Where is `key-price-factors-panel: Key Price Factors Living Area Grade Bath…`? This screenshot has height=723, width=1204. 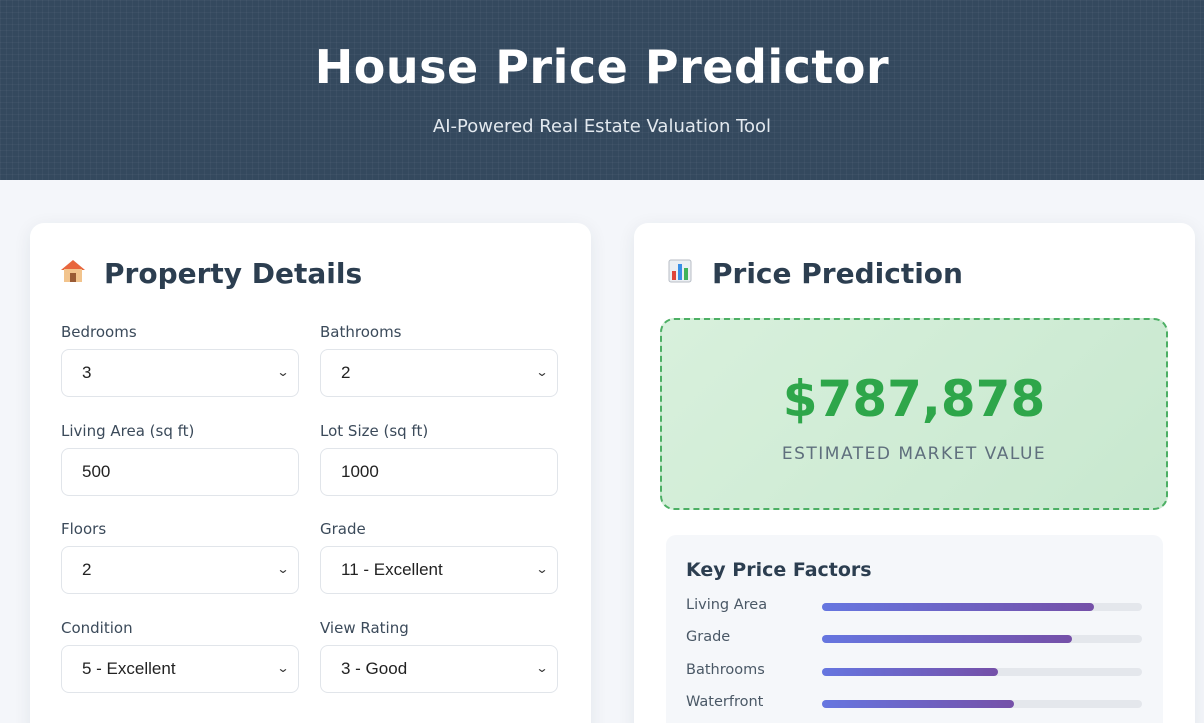 key-price-factors-panel: Key Price Factors Living Area Grade Bath… is located at coordinates (914, 629).